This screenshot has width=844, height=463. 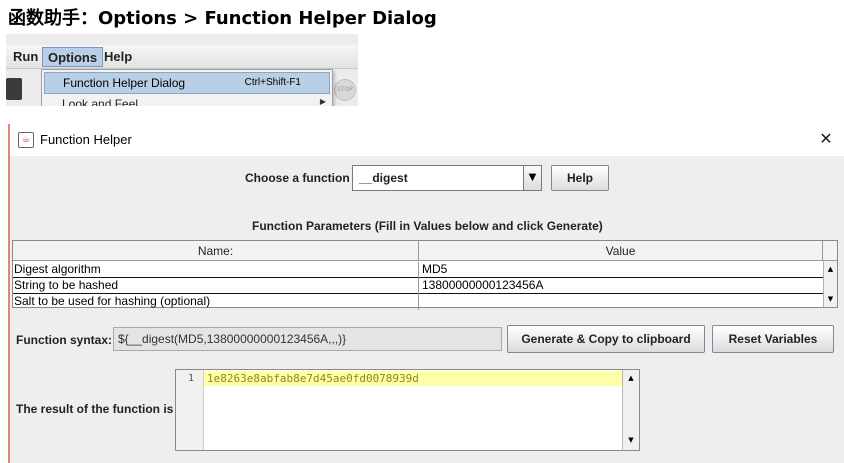 What do you see at coordinates (630, 410) in the screenshot?
I see `result-scrollbar: ▲ ▼` at bounding box center [630, 410].